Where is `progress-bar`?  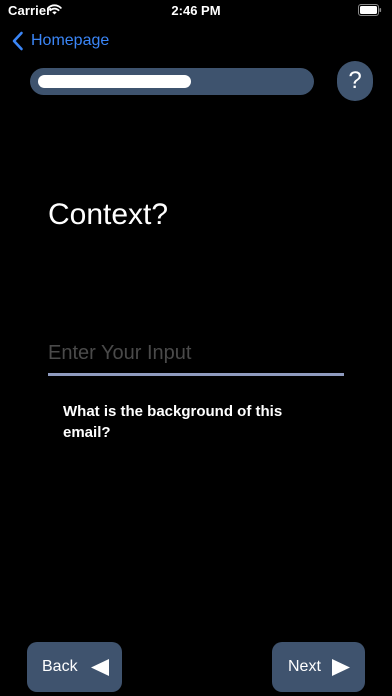
progress-bar is located at coordinates (172, 81).